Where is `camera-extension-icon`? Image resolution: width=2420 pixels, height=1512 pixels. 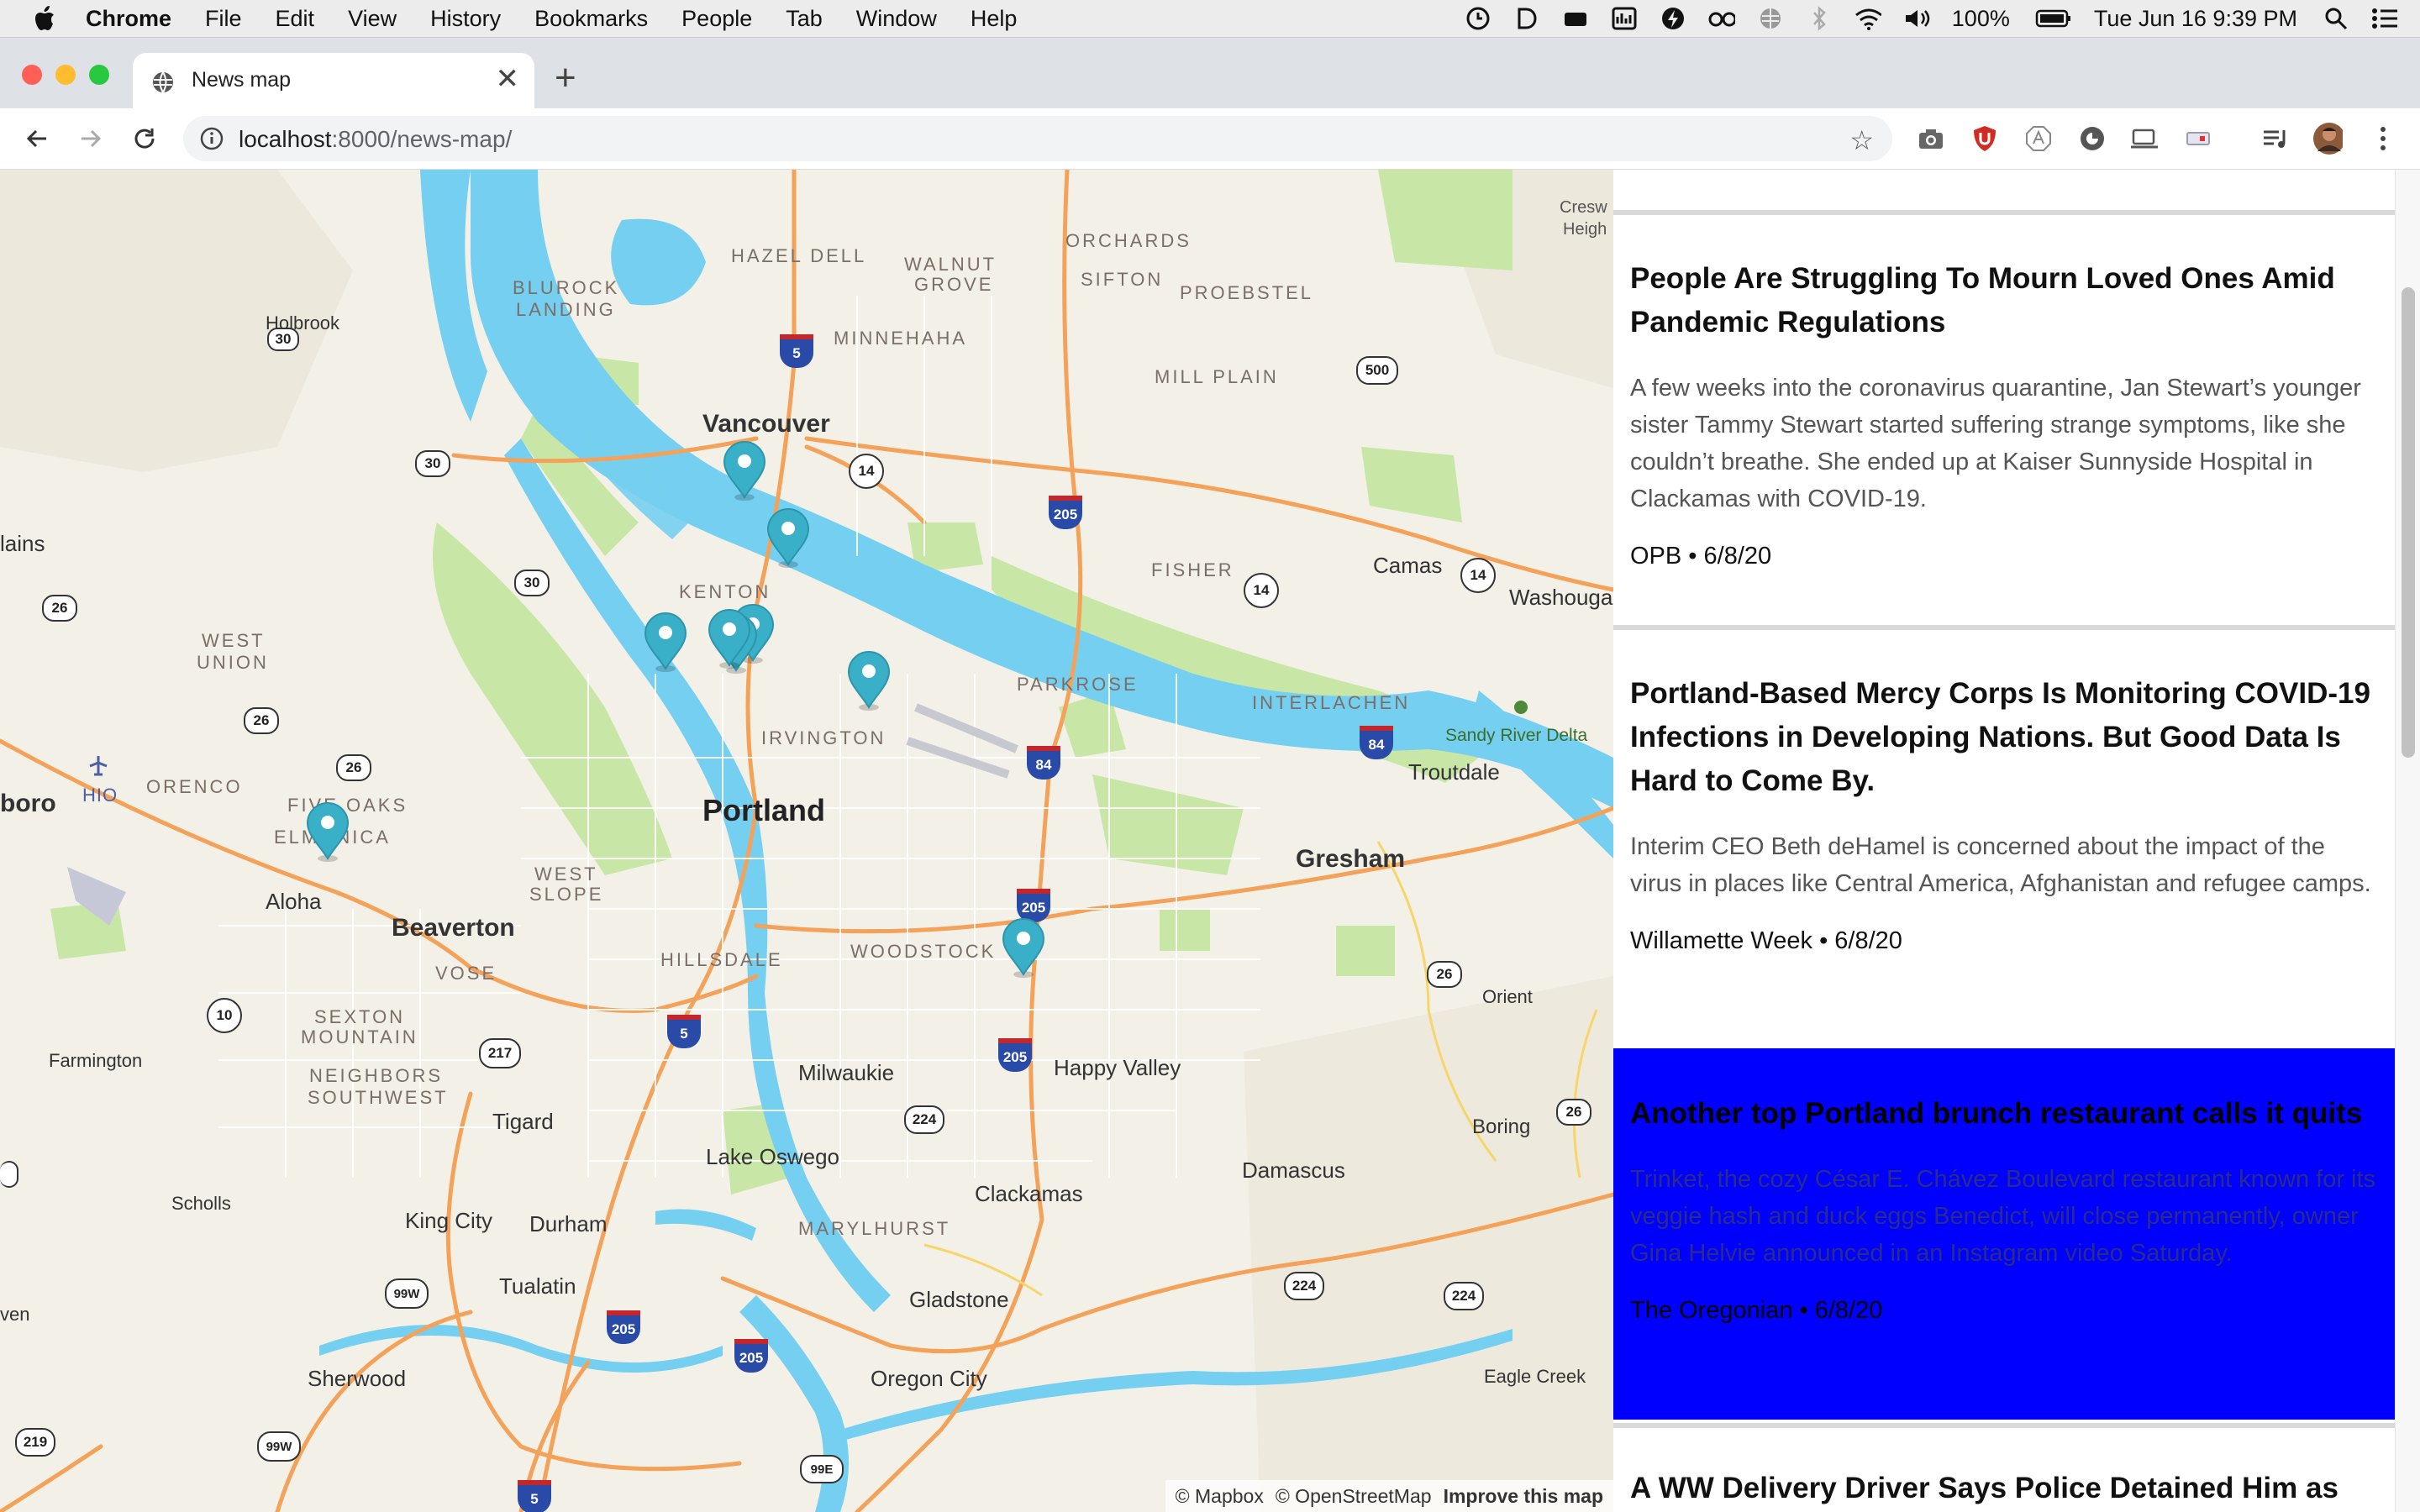 camera-extension-icon is located at coordinates (1931, 138).